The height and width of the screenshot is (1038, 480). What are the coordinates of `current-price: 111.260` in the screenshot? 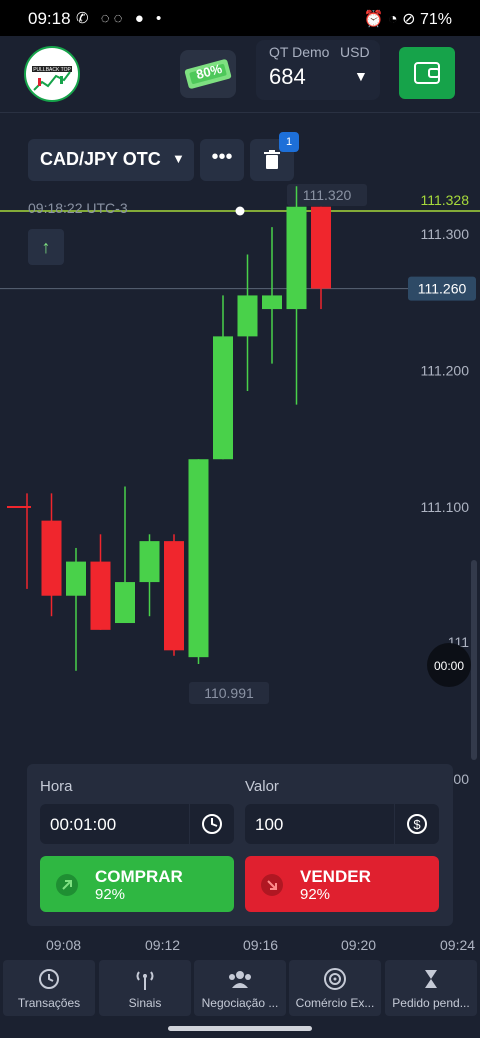 It's located at (442, 289).